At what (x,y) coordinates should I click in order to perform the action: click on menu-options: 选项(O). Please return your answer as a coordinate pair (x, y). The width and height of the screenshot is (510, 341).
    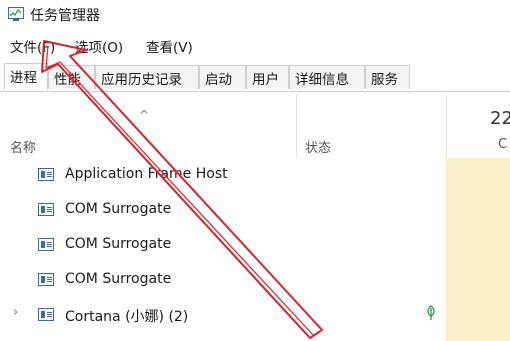
    Looking at the image, I should click on (99, 46).